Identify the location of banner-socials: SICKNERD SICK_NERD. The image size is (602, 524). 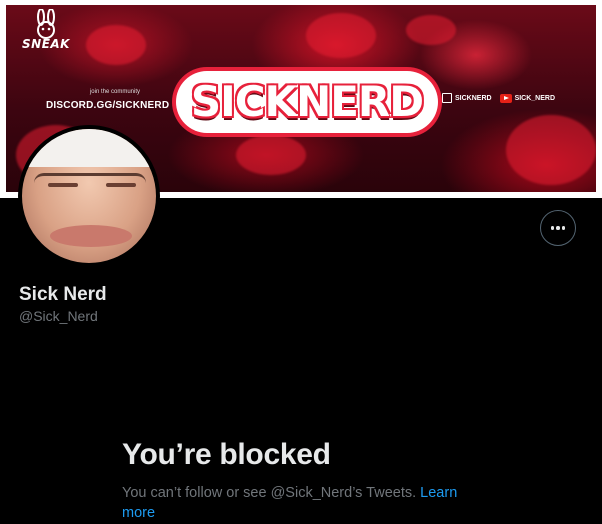
(498, 98).